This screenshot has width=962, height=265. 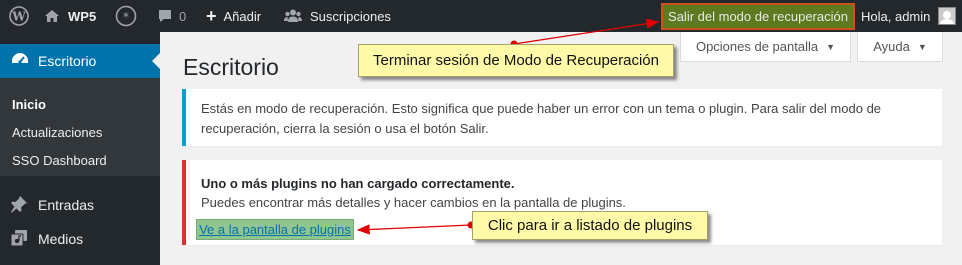 I want to click on active-menu-notch, so click(x=156, y=61).